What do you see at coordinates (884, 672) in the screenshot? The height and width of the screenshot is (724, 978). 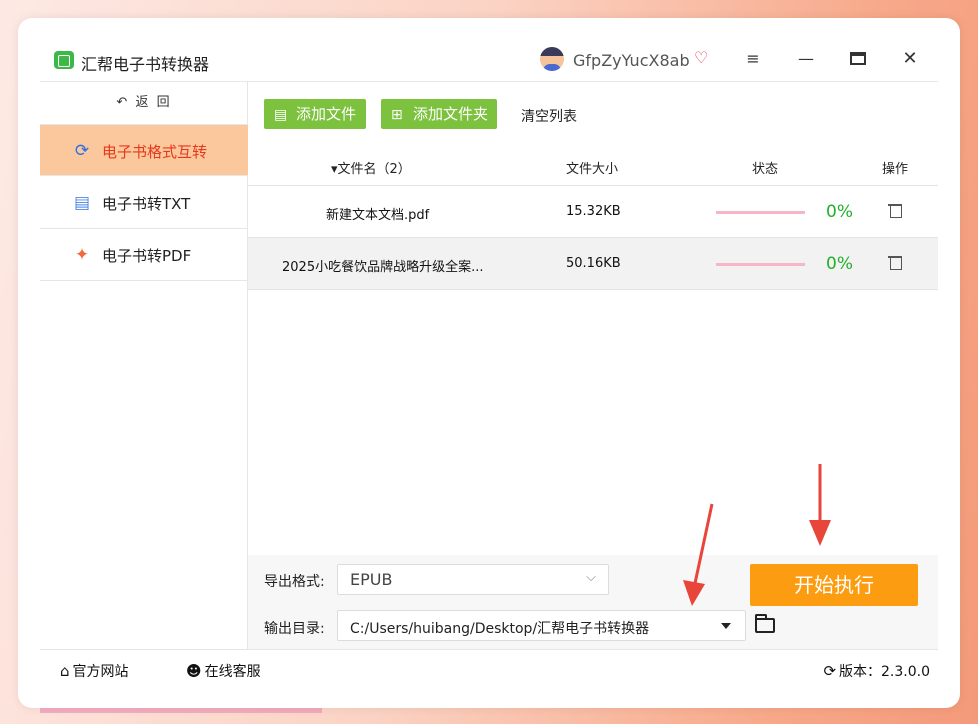 I see `version-label: 版本：2.3.0.0` at bounding box center [884, 672].